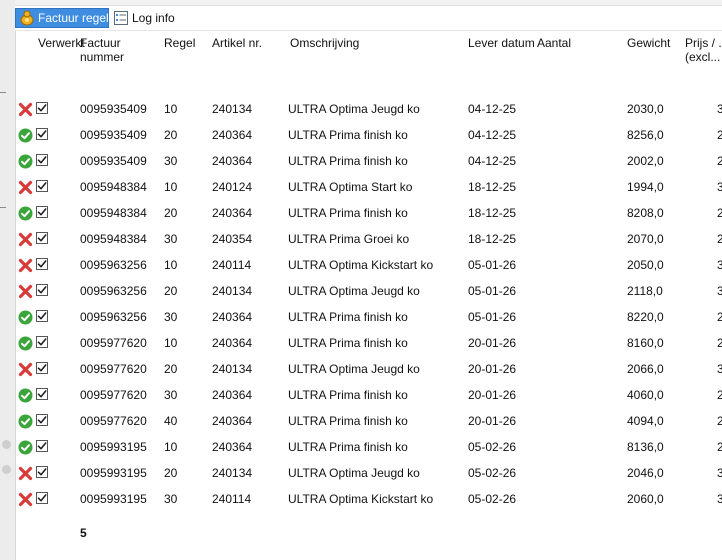 This screenshot has width=722, height=560. What do you see at coordinates (645, 187) in the screenshot?
I see `cell-gewicht: 1994,0` at bounding box center [645, 187].